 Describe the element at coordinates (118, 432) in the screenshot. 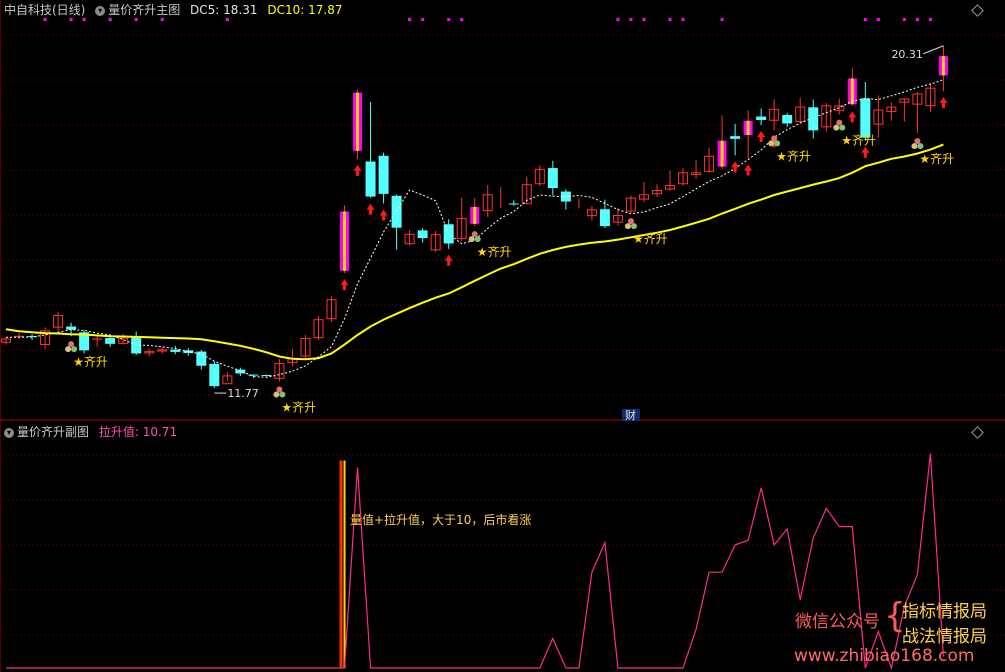

I see `lift-value-label: 拉升值:` at that location.